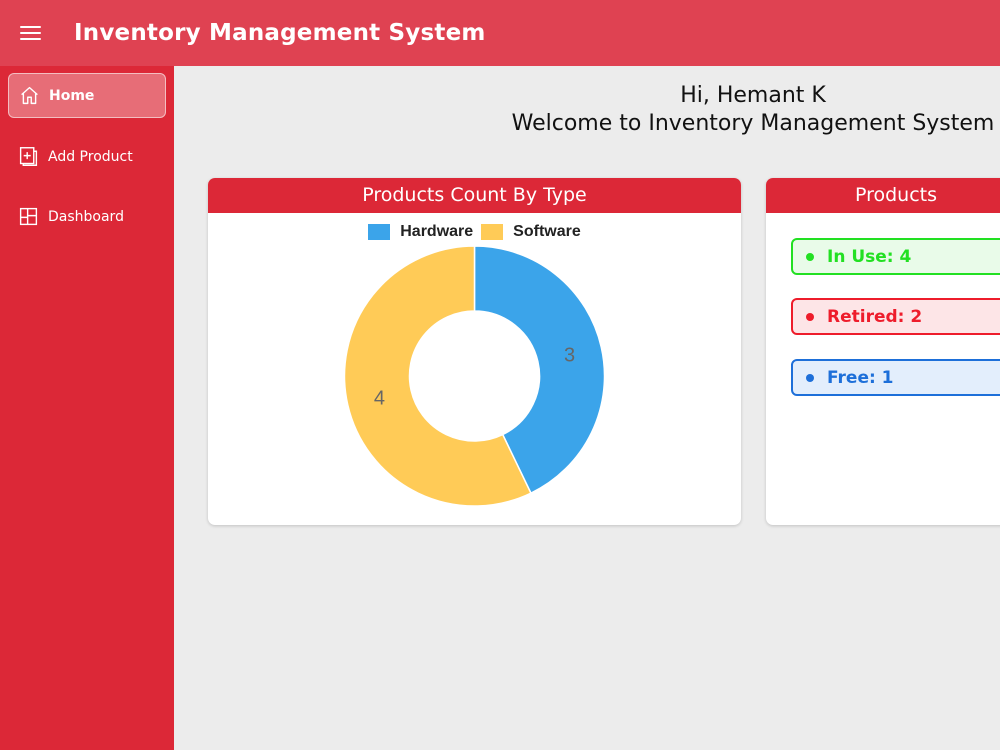  Describe the element at coordinates (90, 156) in the screenshot. I see `sidebar-item-label: Add Product` at that location.